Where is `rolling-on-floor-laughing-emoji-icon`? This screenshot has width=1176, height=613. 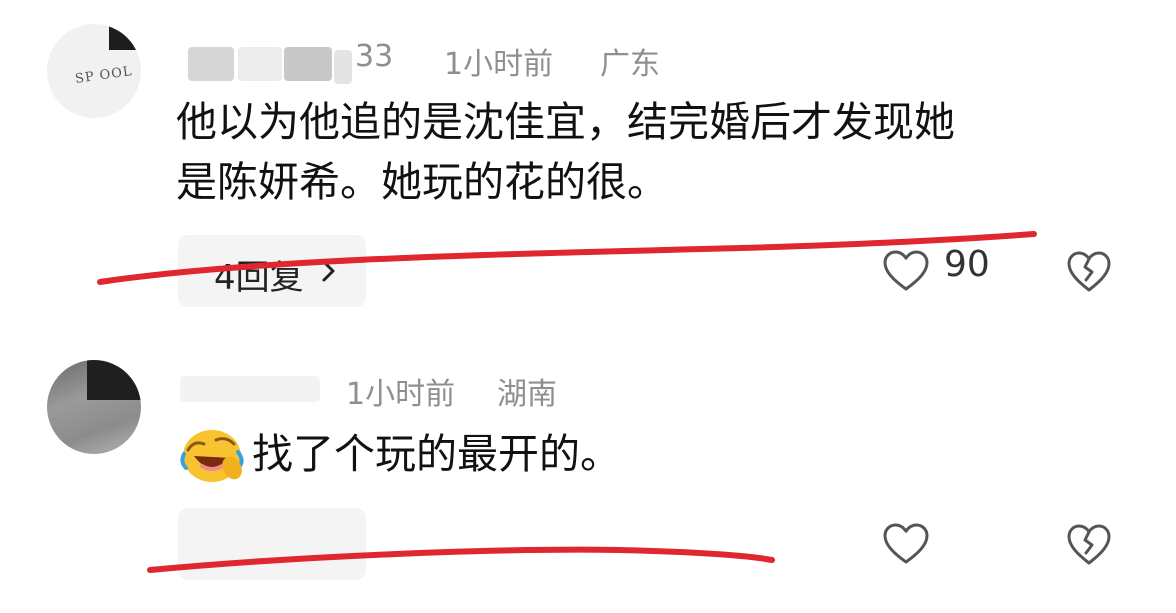
rolling-on-floor-laughing-emoji-icon is located at coordinates (212, 456).